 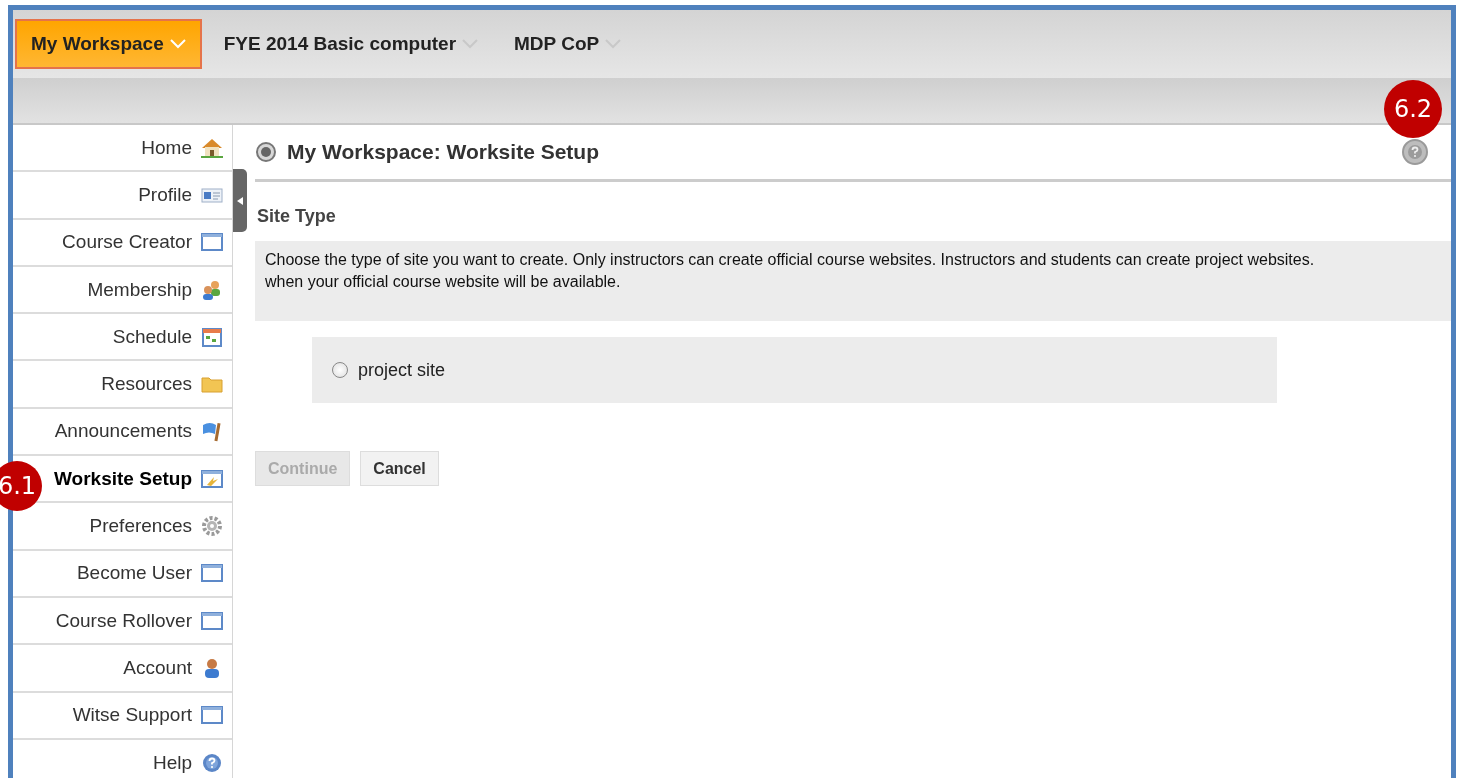 I want to click on sidebar-item: Preferences, so click(x=154, y=526).